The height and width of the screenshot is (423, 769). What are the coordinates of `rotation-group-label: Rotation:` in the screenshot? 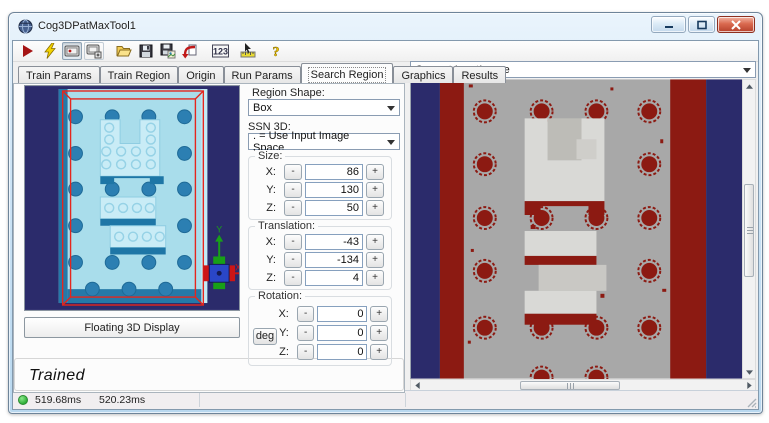 It's located at (280, 296).